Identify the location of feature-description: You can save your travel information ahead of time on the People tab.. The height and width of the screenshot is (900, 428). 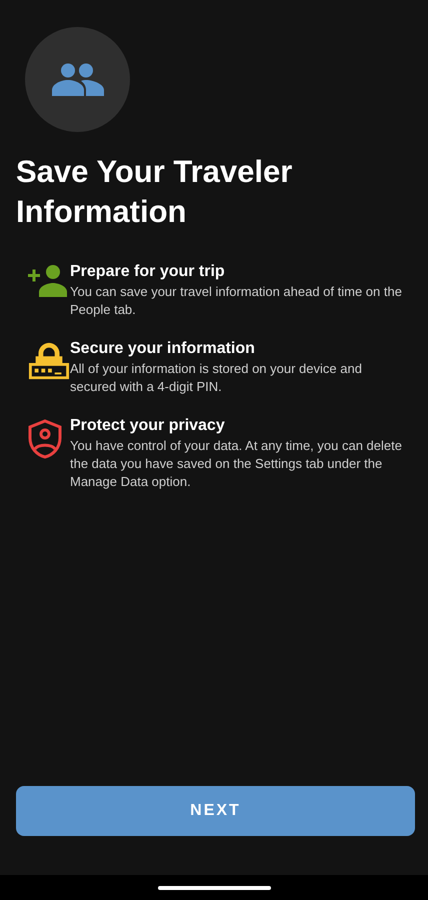
(236, 301).